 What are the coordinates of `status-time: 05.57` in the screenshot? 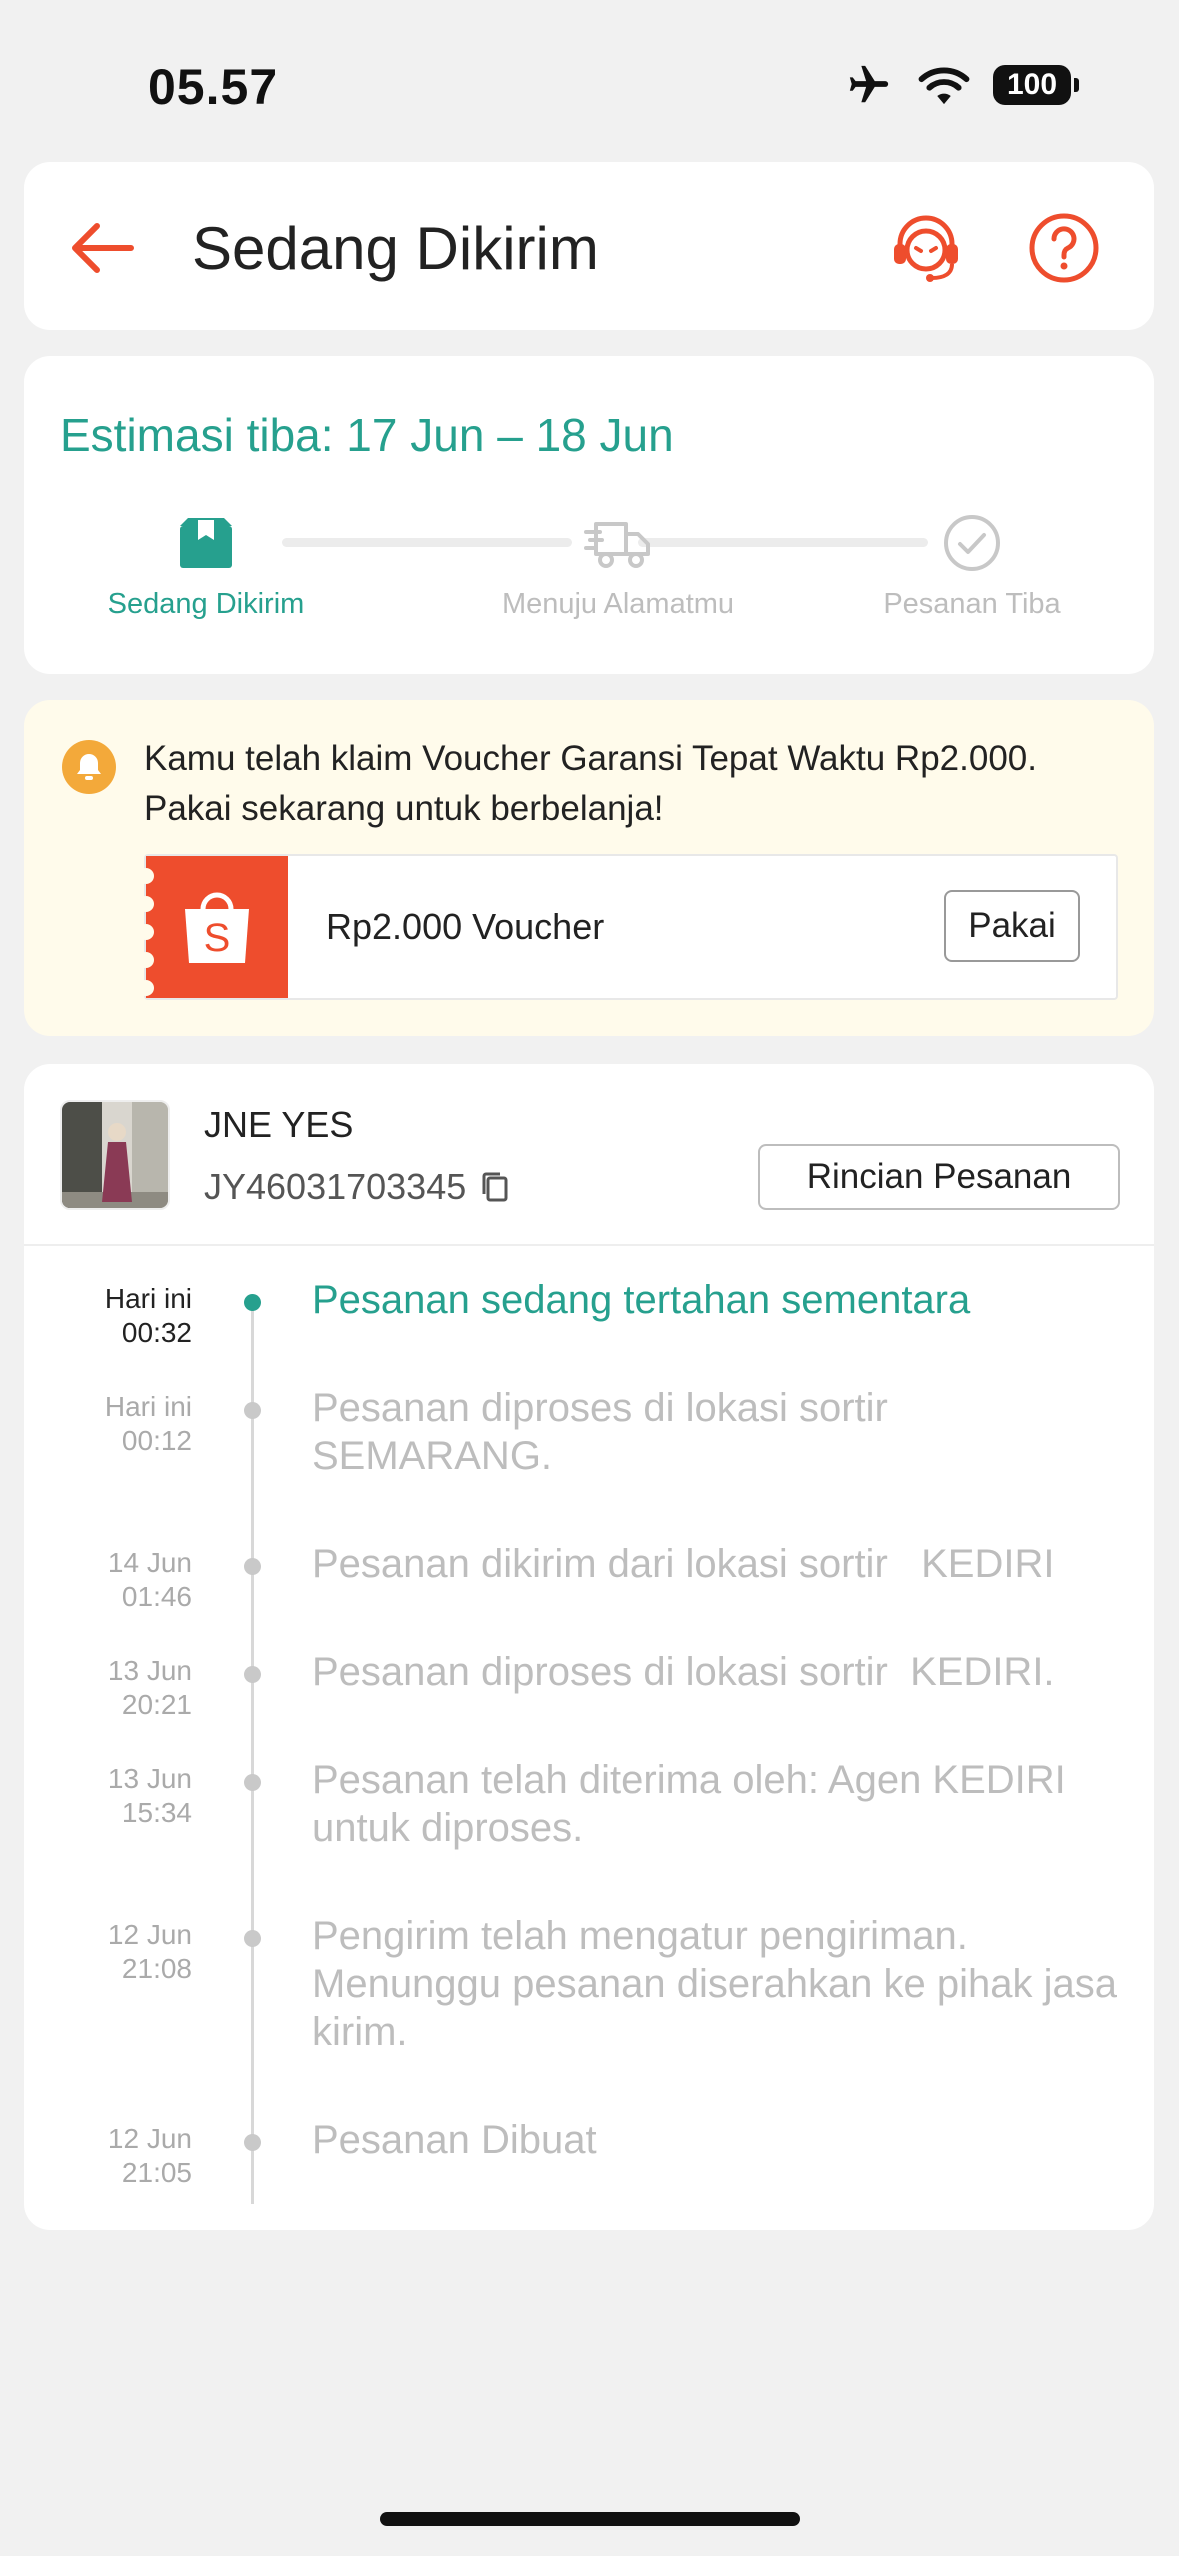 It's located at (213, 87).